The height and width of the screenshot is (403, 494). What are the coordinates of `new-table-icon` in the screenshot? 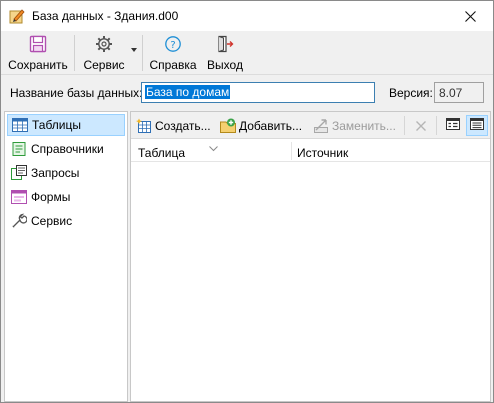 It's located at (144, 126).